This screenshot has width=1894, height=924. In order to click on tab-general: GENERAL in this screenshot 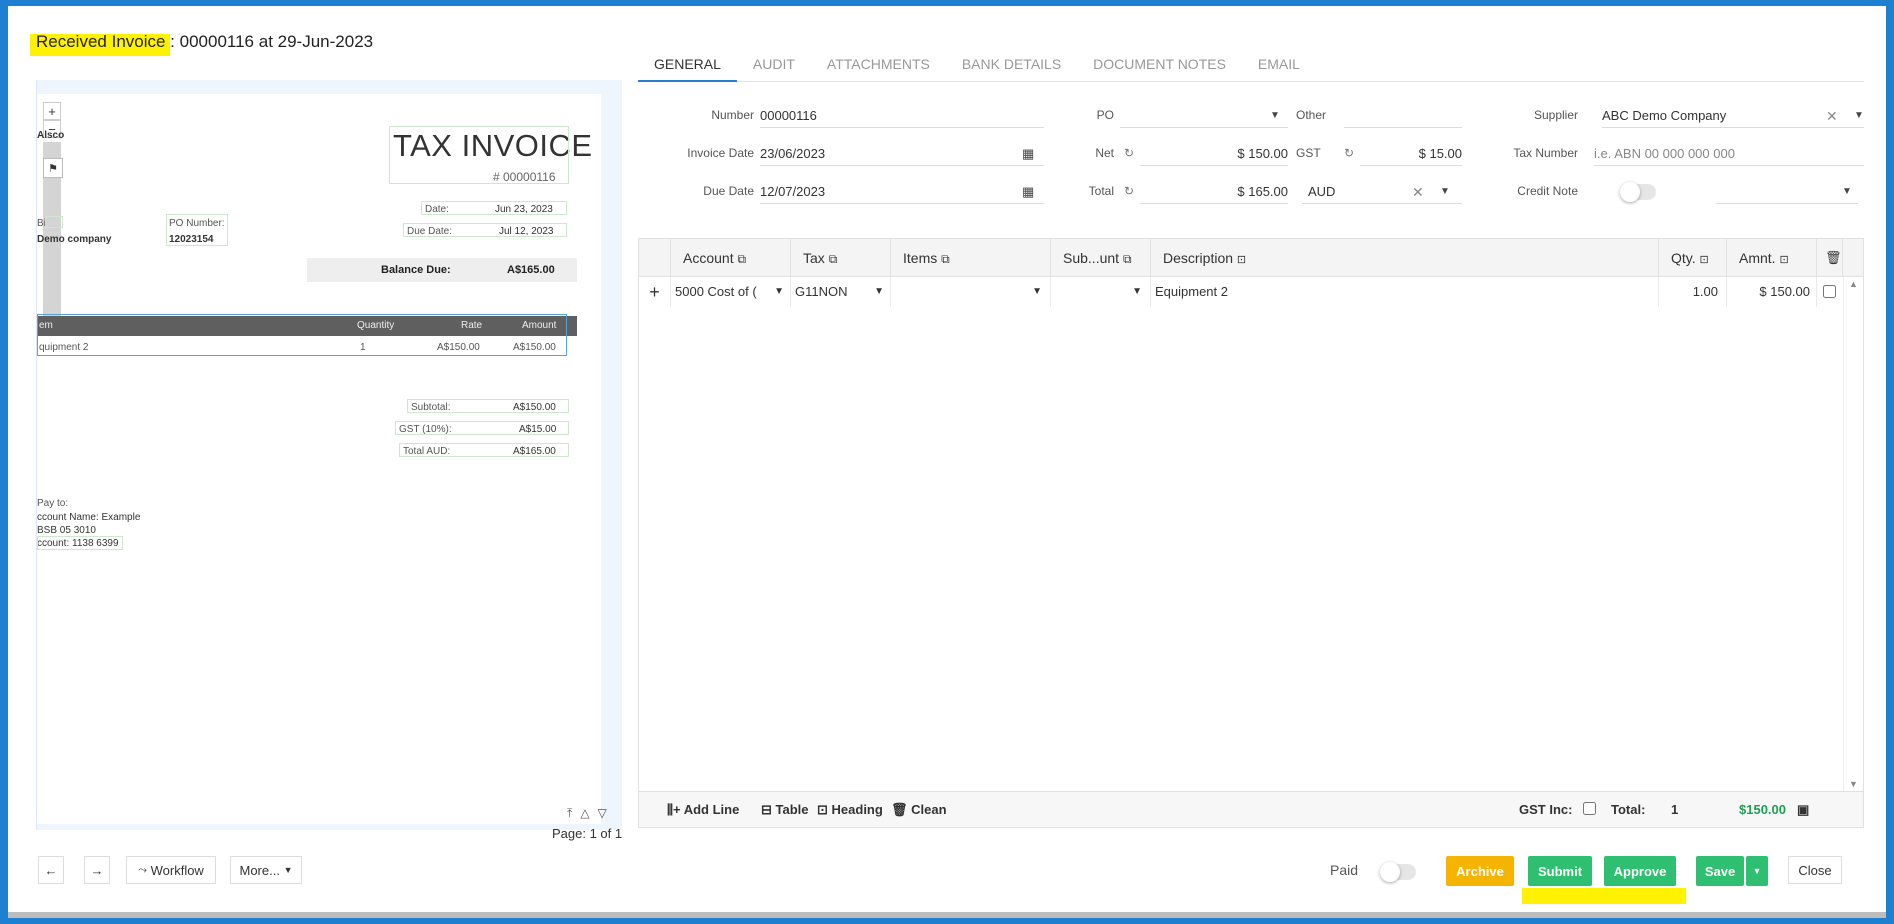, I will do `click(687, 64)`.